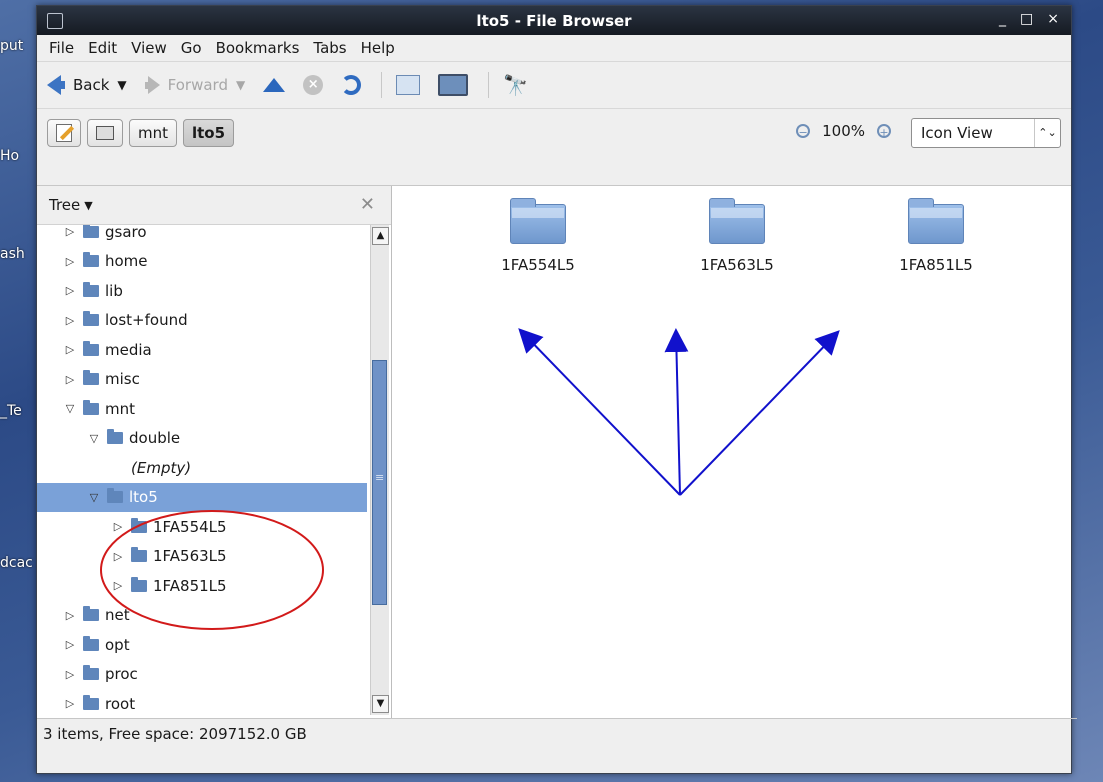 The image size is (1103, 782). Describe the element at coordinates (379, 482) in the screenshot. I see `scroll-thumb` at that location.